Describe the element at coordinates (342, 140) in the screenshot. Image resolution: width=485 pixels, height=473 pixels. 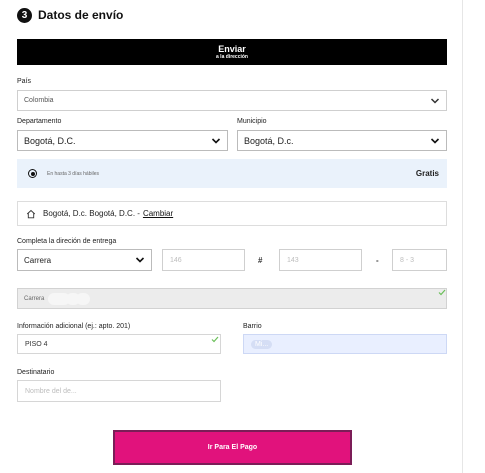
I see `municipality-select: Bogotá, D.c.` at that location.